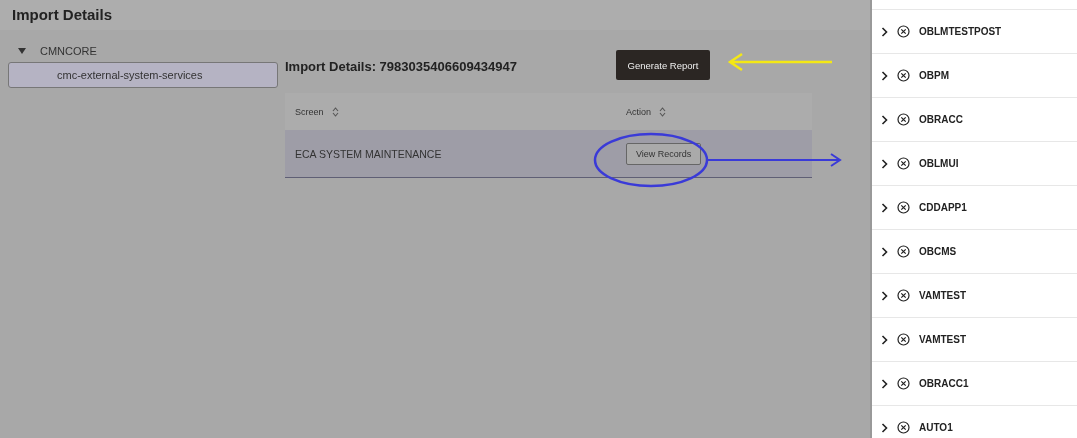 This screenshot has width=1077, height=438. I want to click on column-header: Action, so click(638, 111).